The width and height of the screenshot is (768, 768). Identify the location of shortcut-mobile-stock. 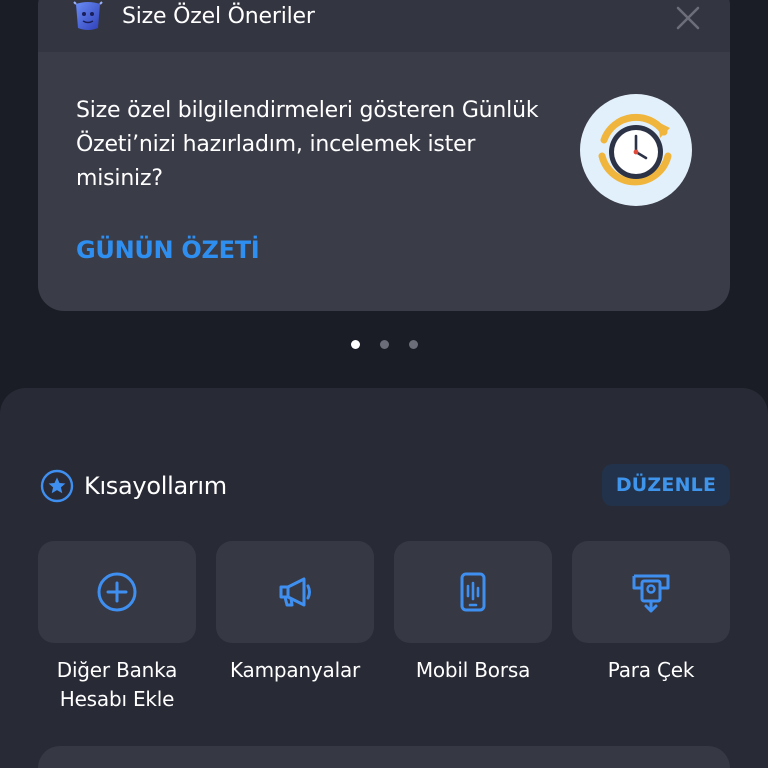
(473, 592).